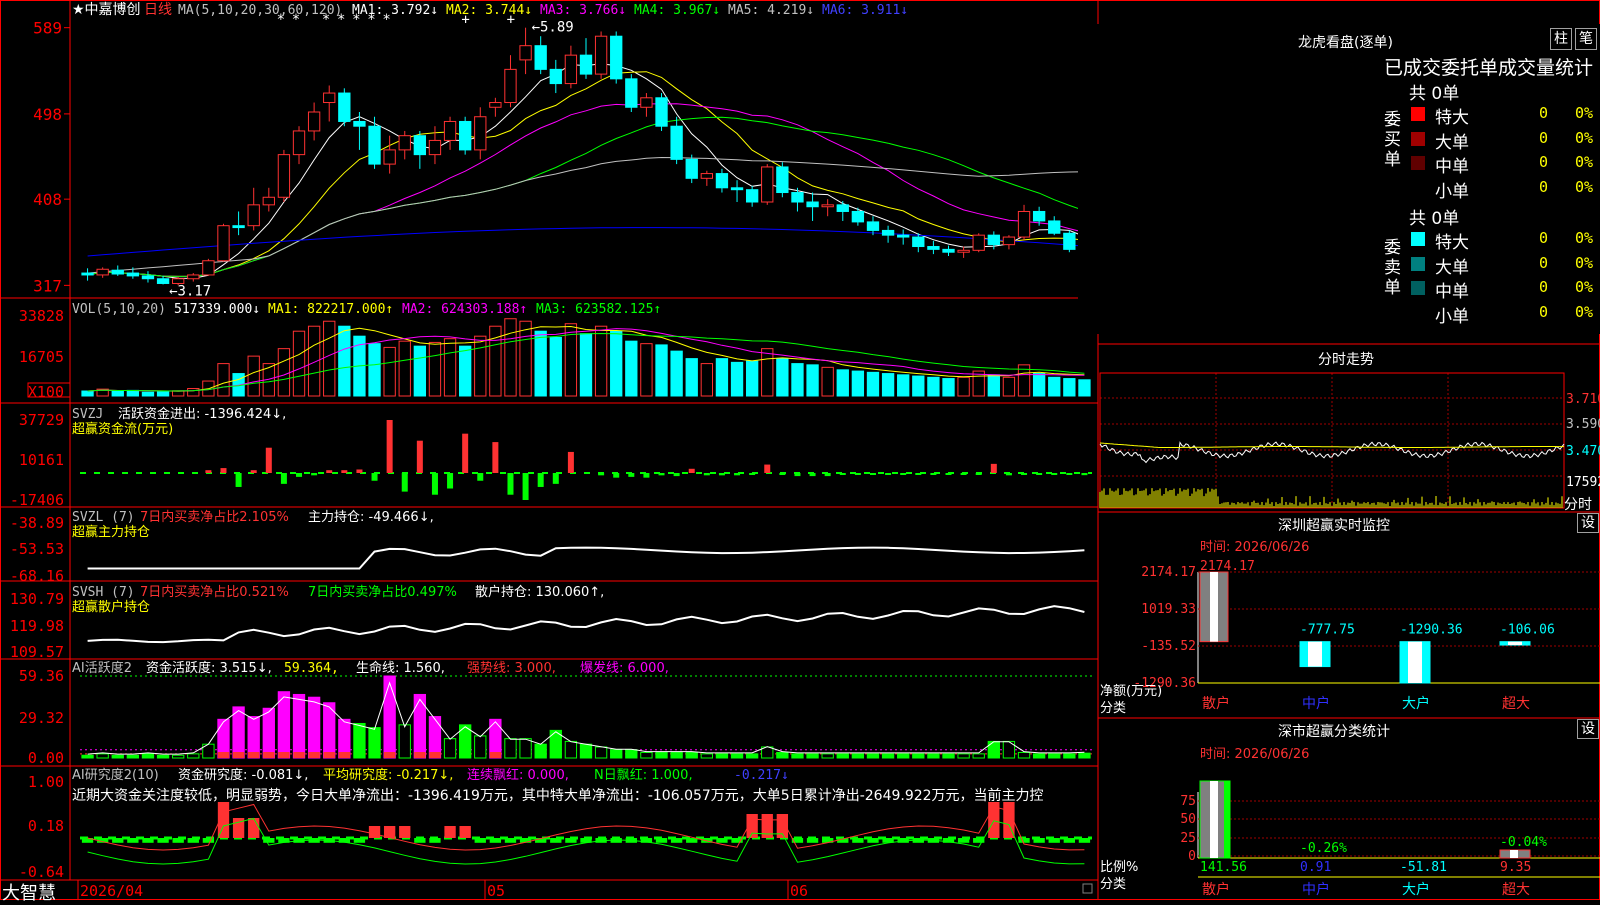  Describe the element at coordinates (1523, 842) in the screenshot. I see `classify-bar-label: -0.04%` at that location.